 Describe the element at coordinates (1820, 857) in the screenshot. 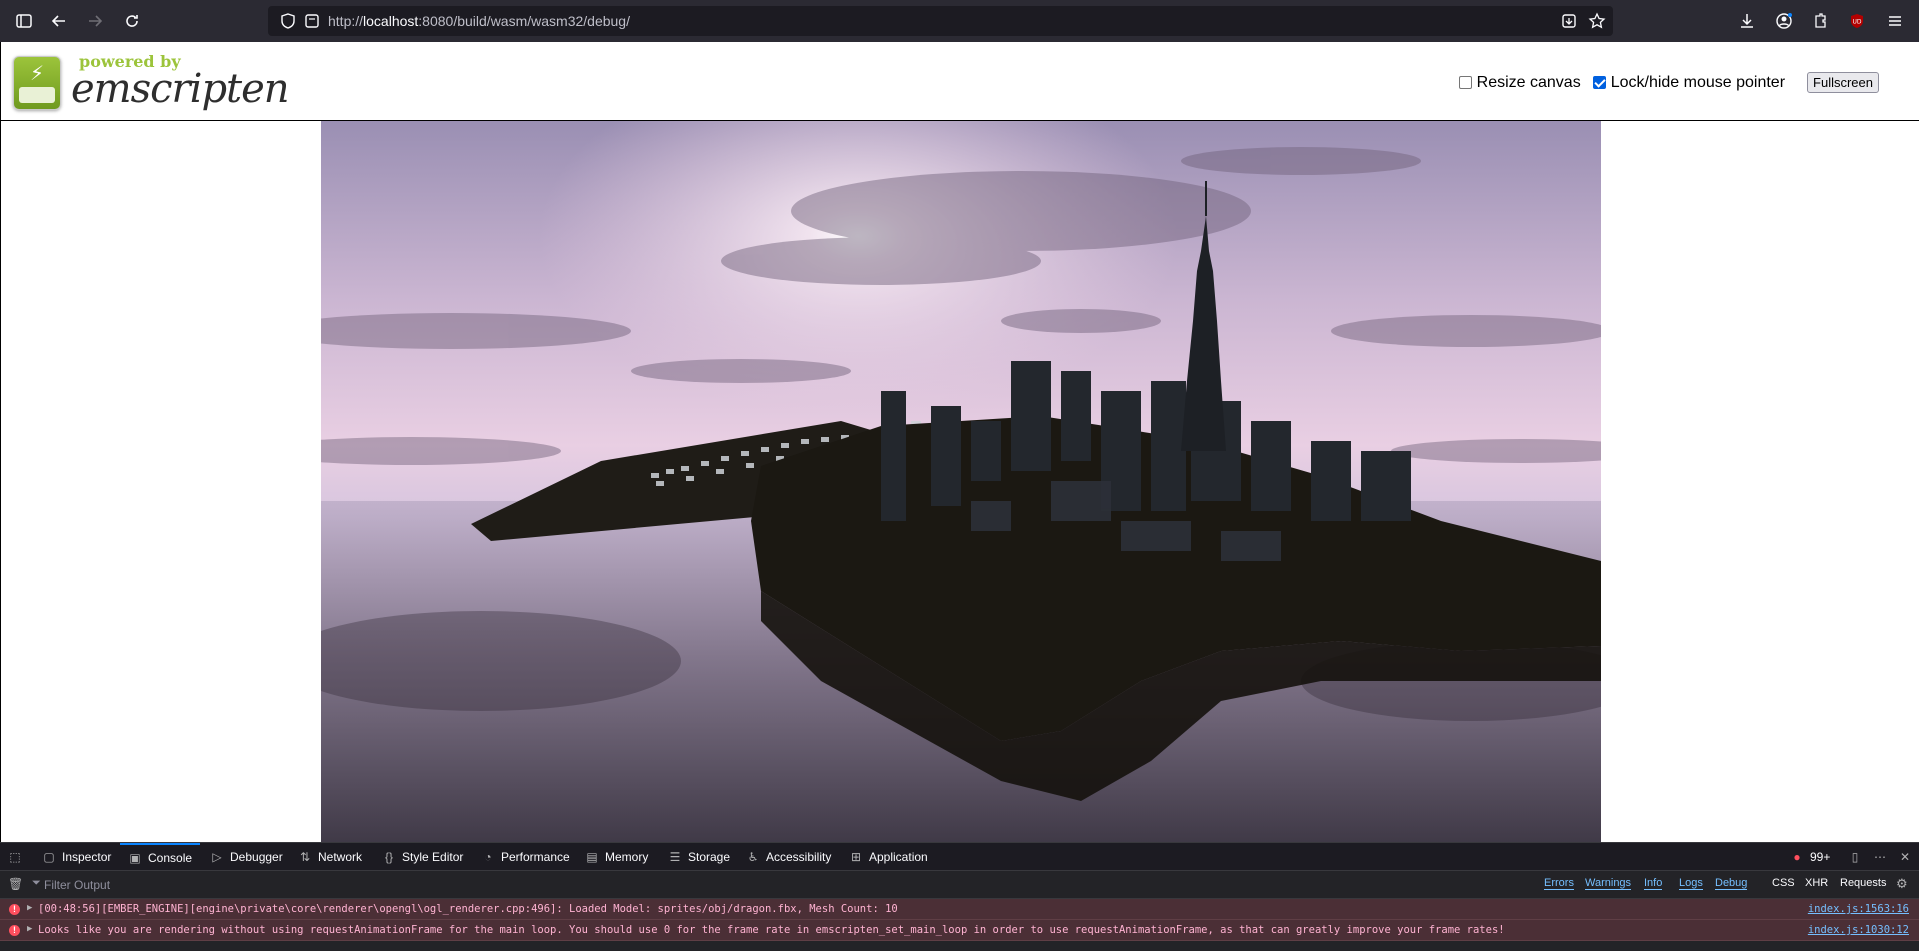

I see `error-count: 99+` at that location.